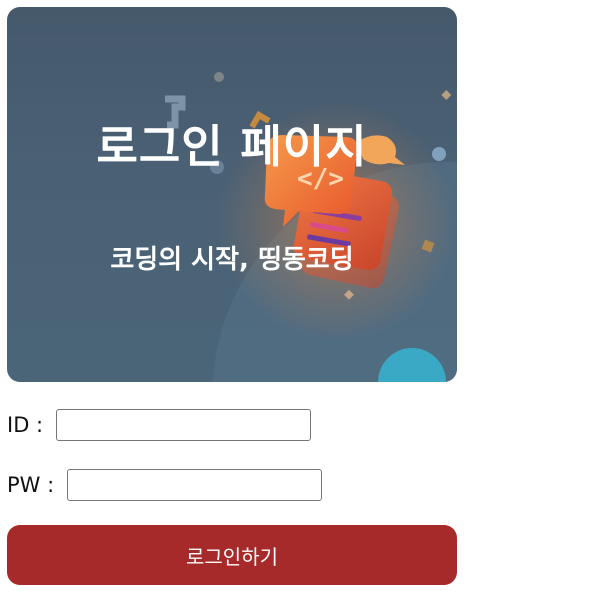 The width and height of the screenshot is (608, 611). Describe the element at coordinates (28, 425) in the screenshot. I see `id-label: ID :` at that location.